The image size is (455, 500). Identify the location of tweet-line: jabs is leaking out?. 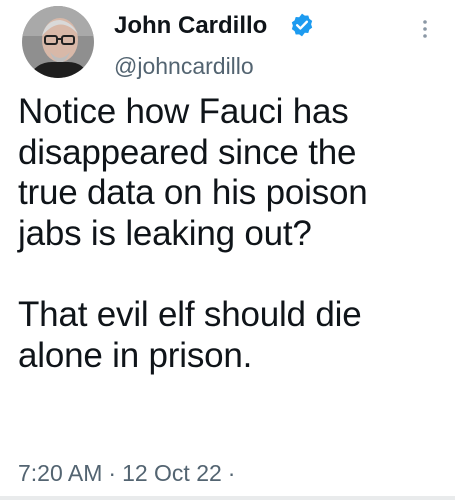
(165, 233).